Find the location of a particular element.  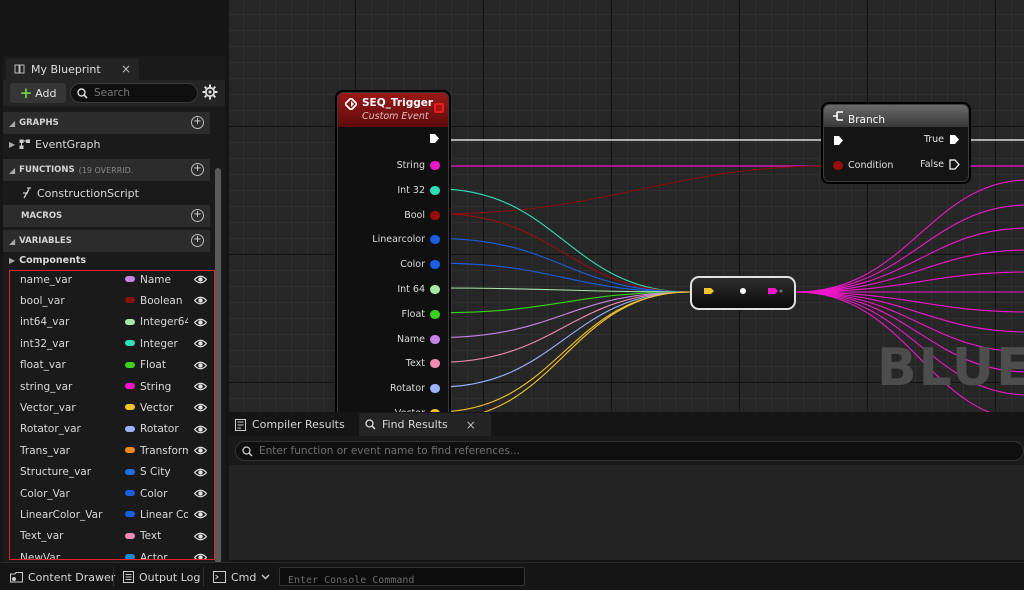

variable-row: float_var Float is located at coordinates (112, 365).